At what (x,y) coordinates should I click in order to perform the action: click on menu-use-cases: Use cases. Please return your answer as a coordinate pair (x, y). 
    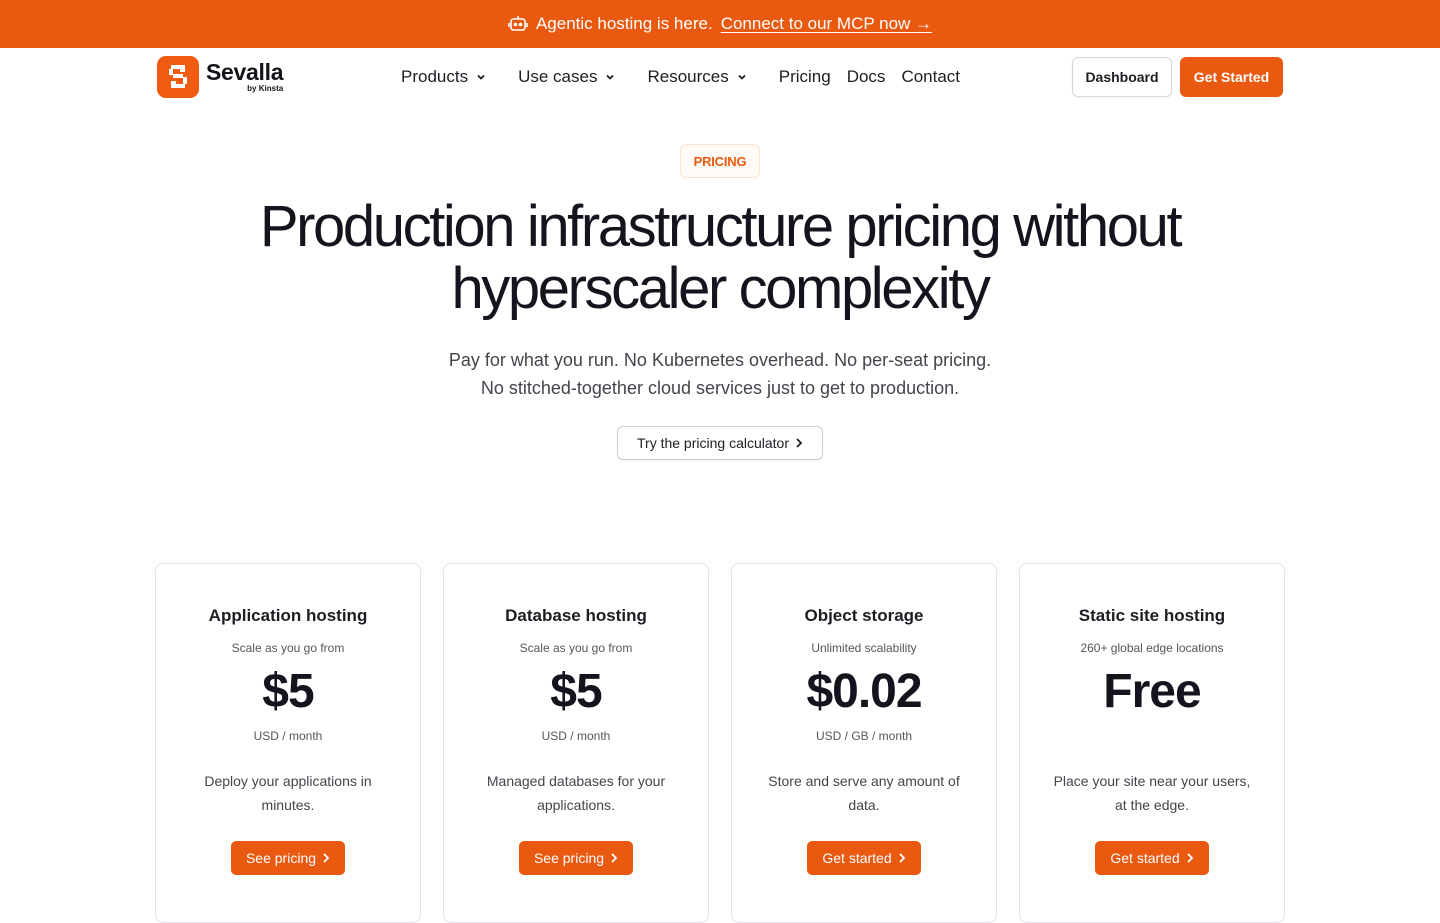
    Looking at the image, I should click on (566, 77).